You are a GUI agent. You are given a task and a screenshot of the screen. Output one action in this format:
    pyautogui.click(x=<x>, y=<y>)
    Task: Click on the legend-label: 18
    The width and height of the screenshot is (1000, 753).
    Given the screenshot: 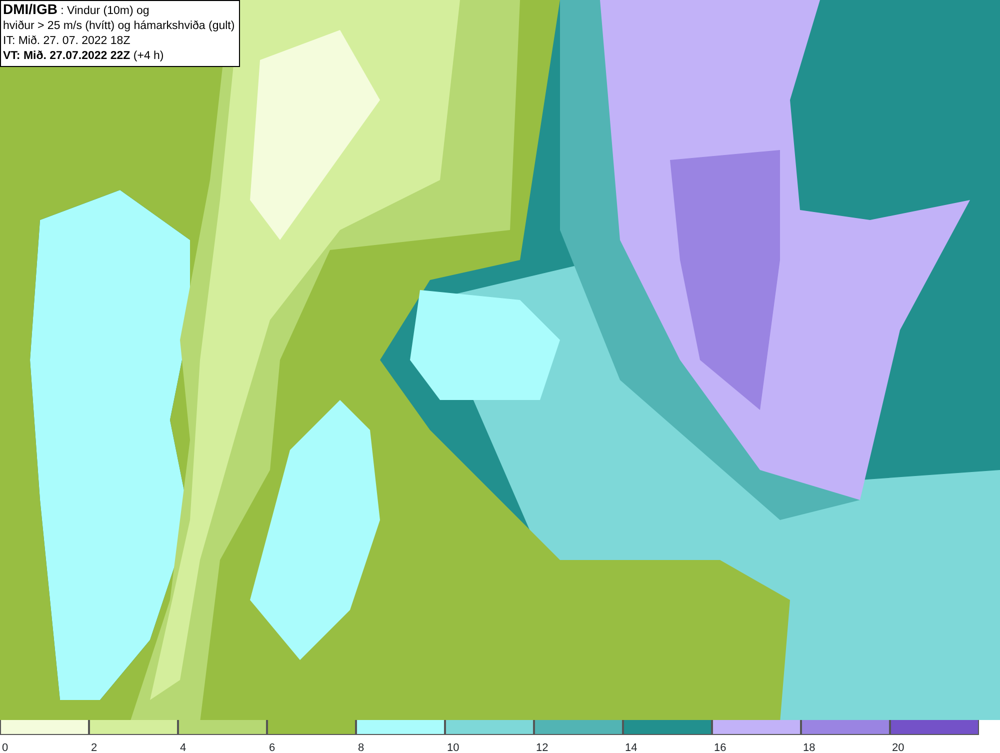 What is the action you would take?
    pyautogui.click(x=809, y=747)
    